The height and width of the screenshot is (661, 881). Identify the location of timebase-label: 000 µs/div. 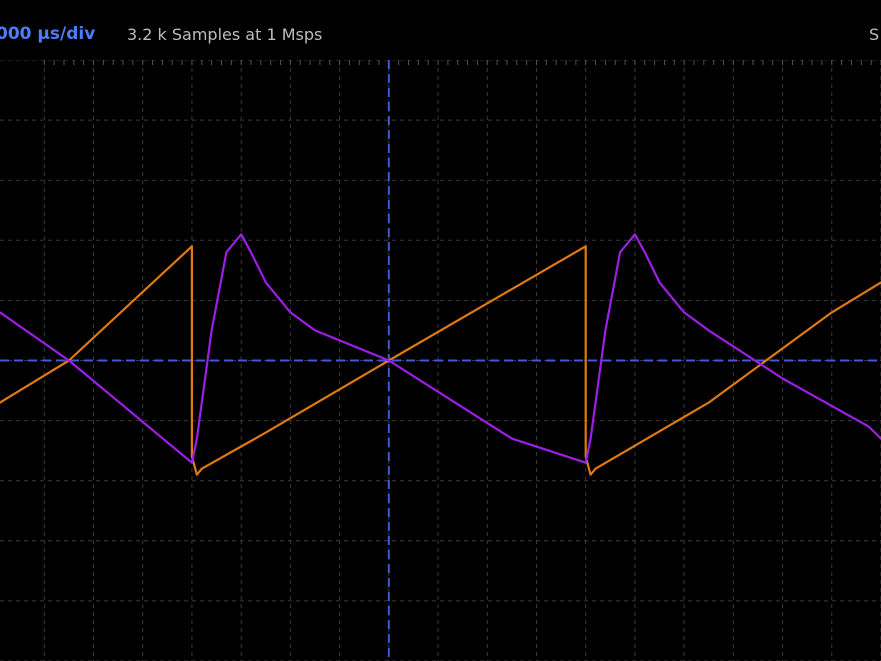
(47, 34).